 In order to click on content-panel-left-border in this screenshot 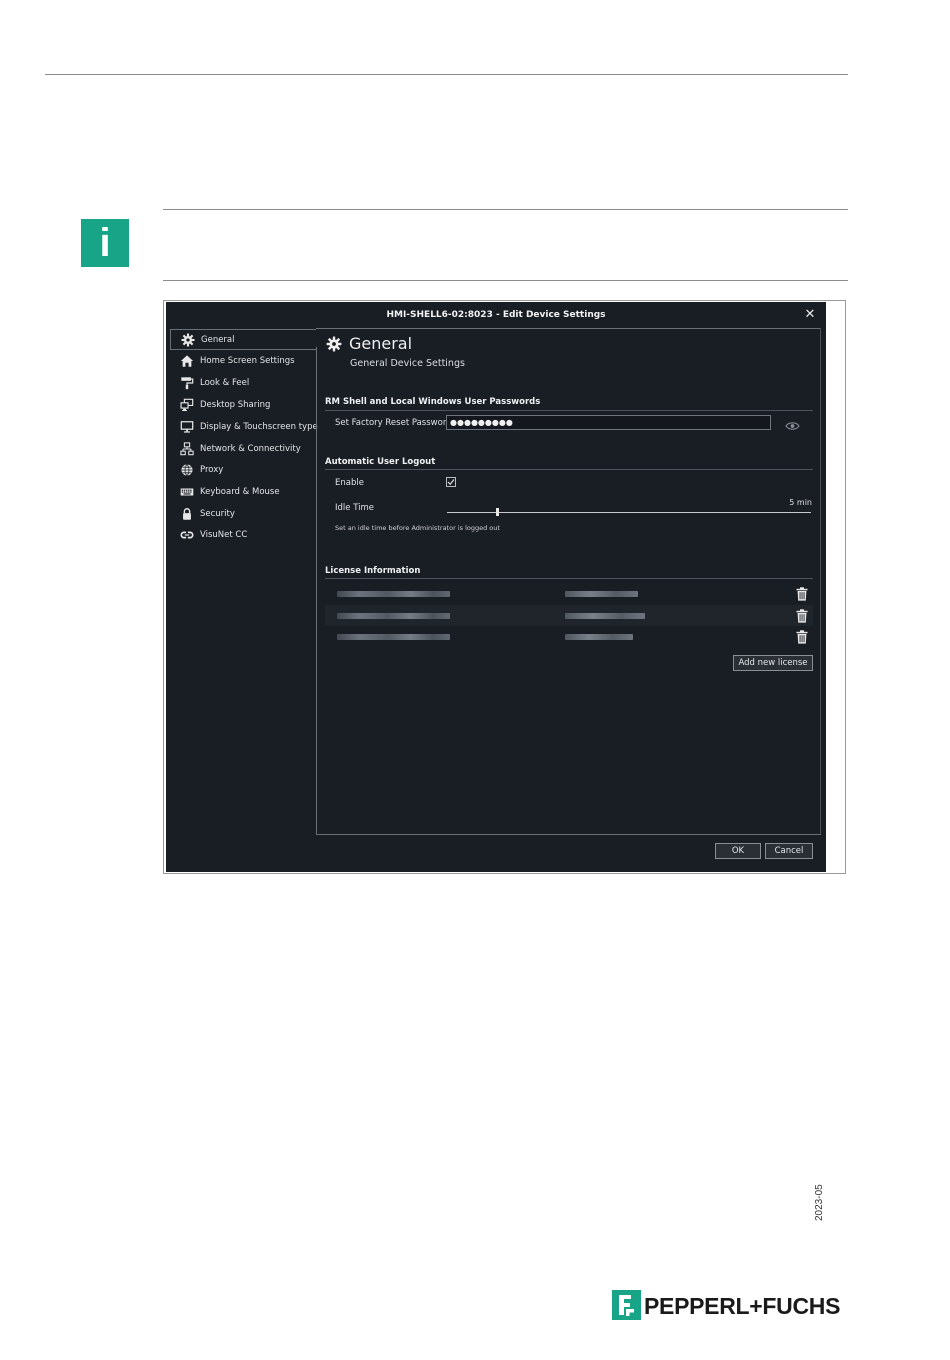, I will do `click(316, 591)`.